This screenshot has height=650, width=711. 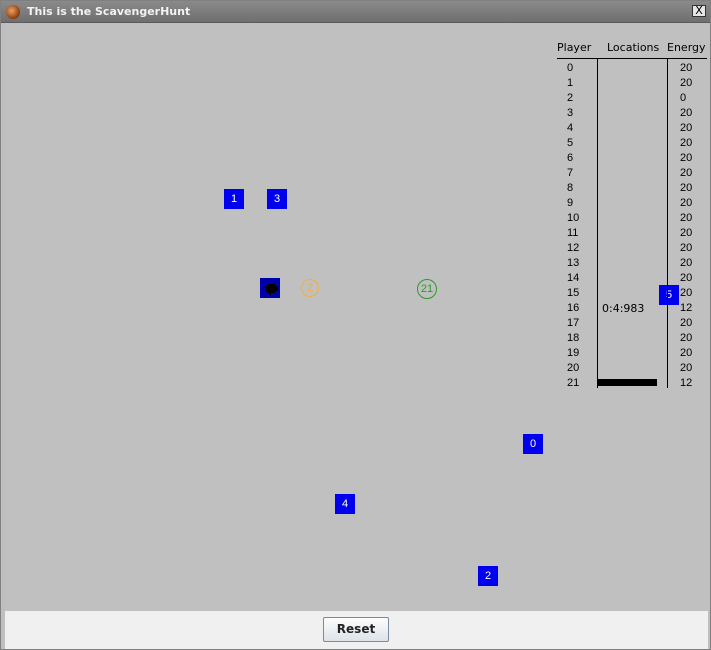 What do you see at coordinates (573, 248) in the screenshot?
I see `player-id-cell: 12` at bounding box center [573, 248].